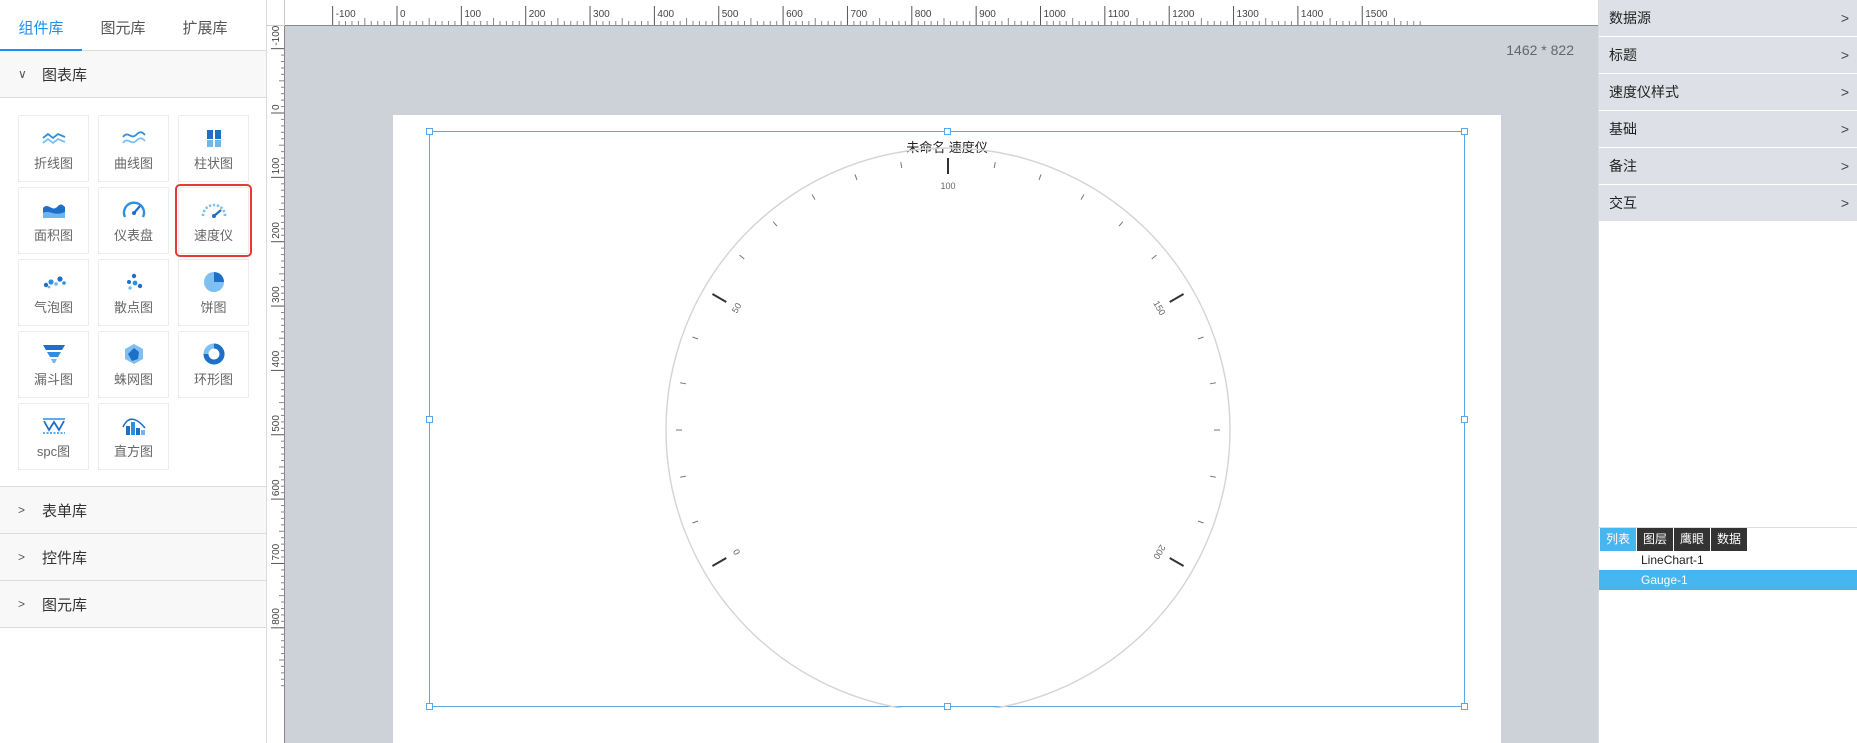 This screenshot has height=743, width=1857. I want to click on ruler-tick-label: 1100, so click(1119, 14).